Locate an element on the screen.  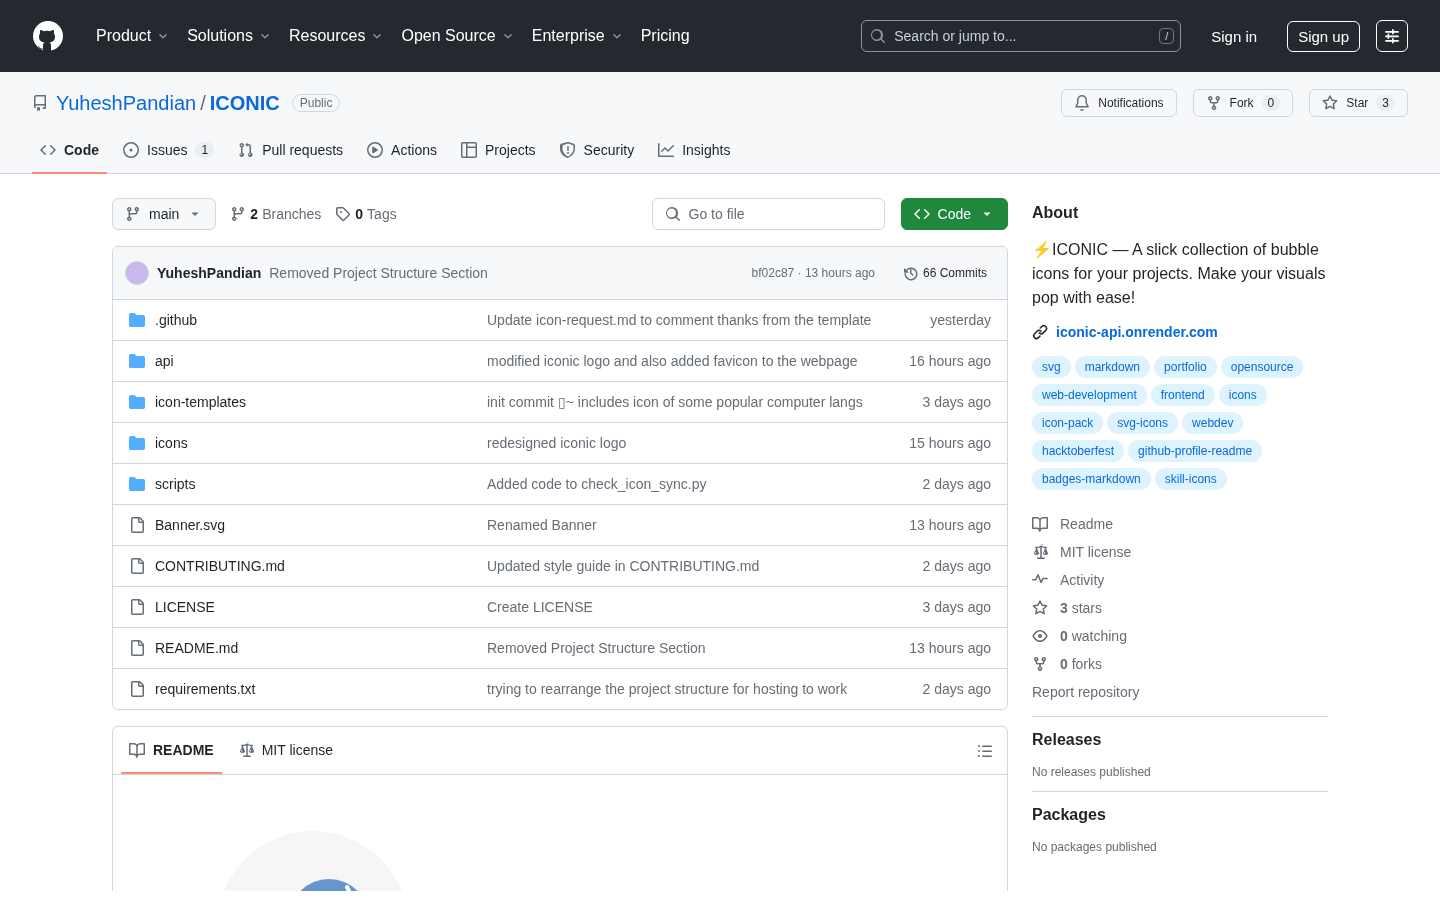
topic-tag: svg-icons is located at coordinates (1143, 423).